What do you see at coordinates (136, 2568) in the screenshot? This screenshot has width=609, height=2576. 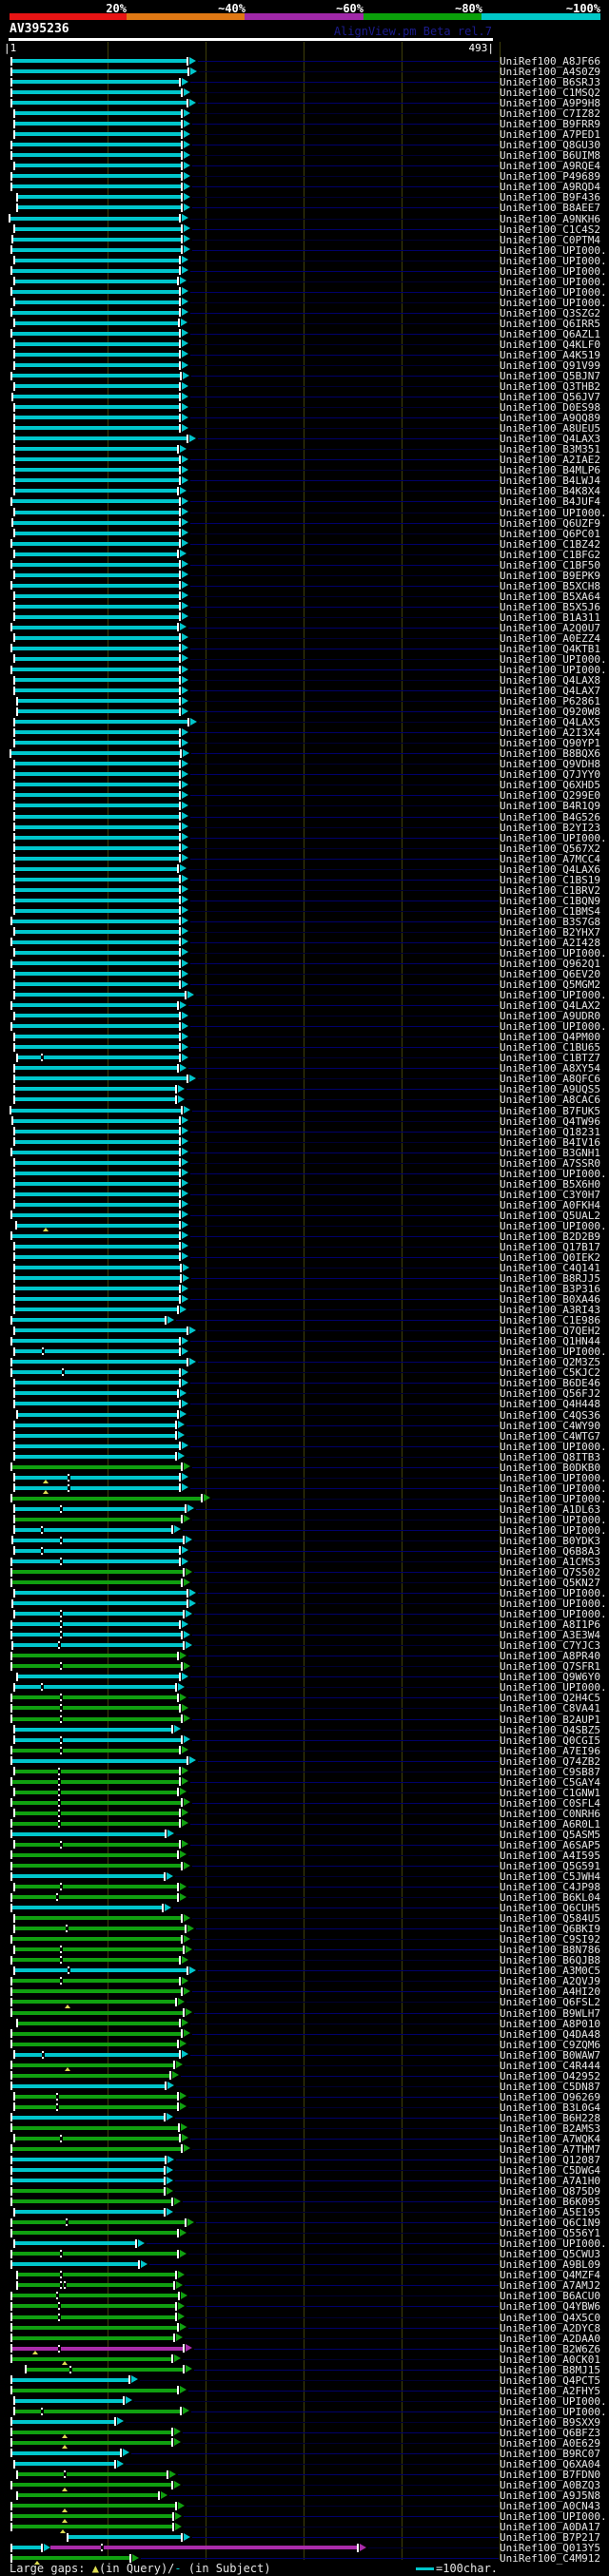 I see `footer-mid: (in Query)/` at bounding box center [136, 2568].